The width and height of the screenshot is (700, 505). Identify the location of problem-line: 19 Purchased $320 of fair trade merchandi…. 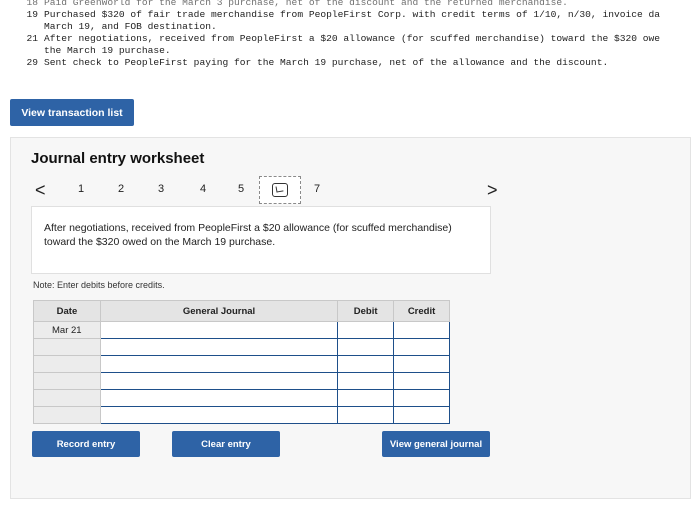
(343, 14).